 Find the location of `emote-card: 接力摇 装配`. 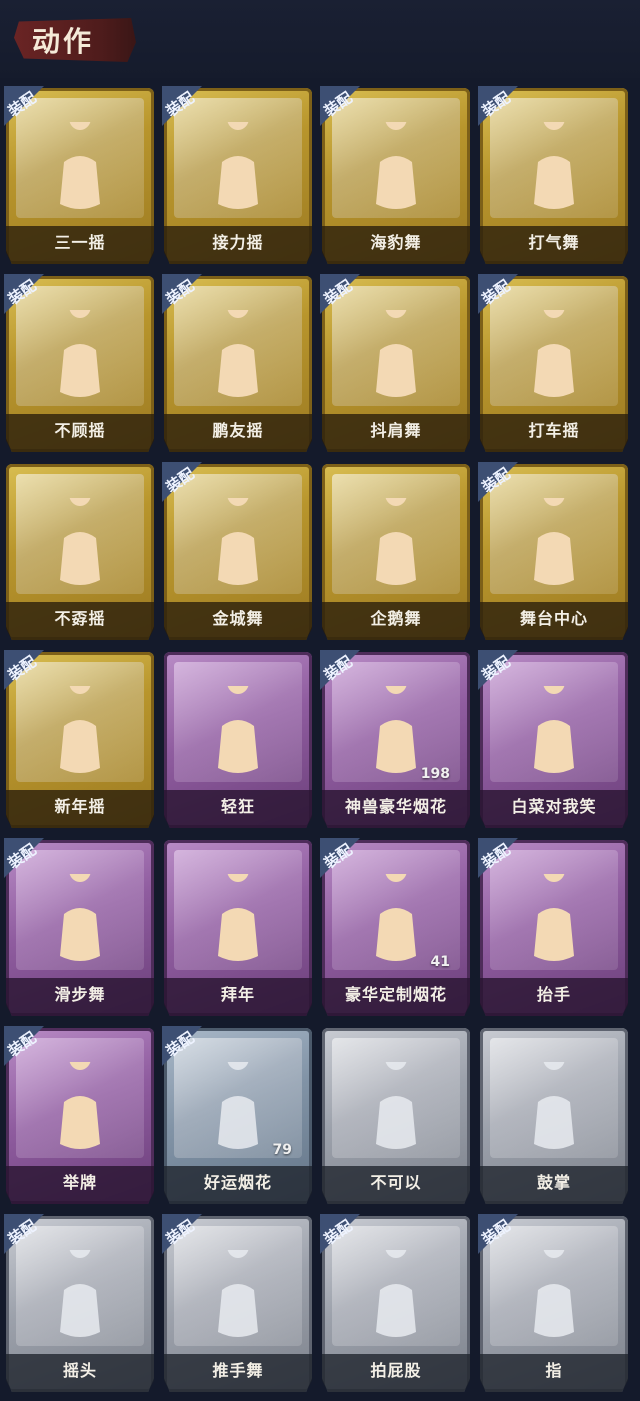

emote-card: 接力摇 装配 is located at coordinates (237, 175).